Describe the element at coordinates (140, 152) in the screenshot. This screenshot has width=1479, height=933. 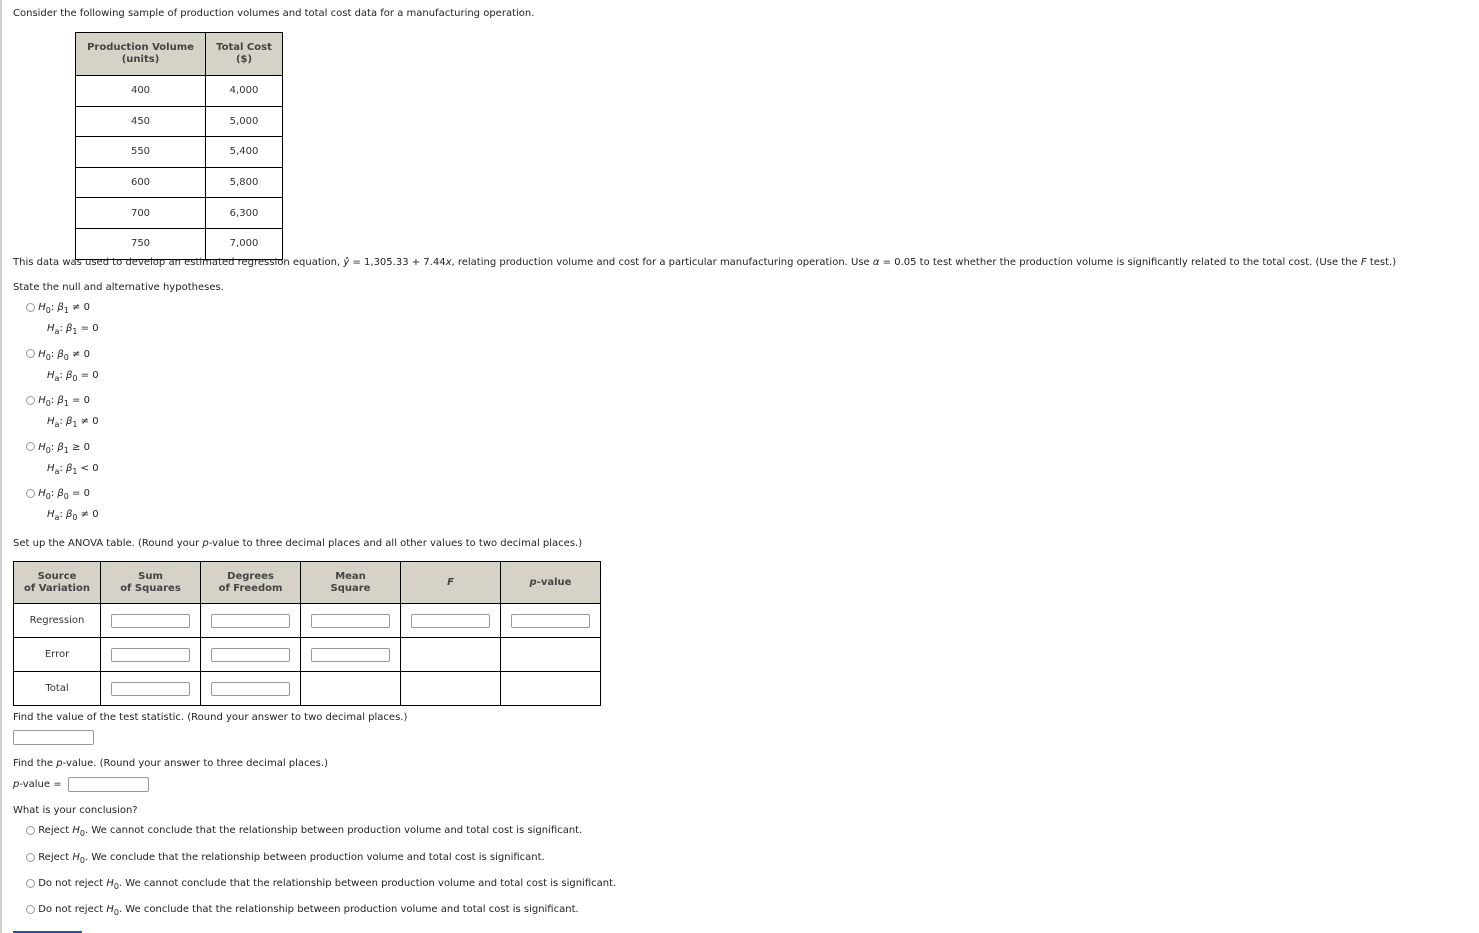
I see `production-volume-cell: 550` at that location.